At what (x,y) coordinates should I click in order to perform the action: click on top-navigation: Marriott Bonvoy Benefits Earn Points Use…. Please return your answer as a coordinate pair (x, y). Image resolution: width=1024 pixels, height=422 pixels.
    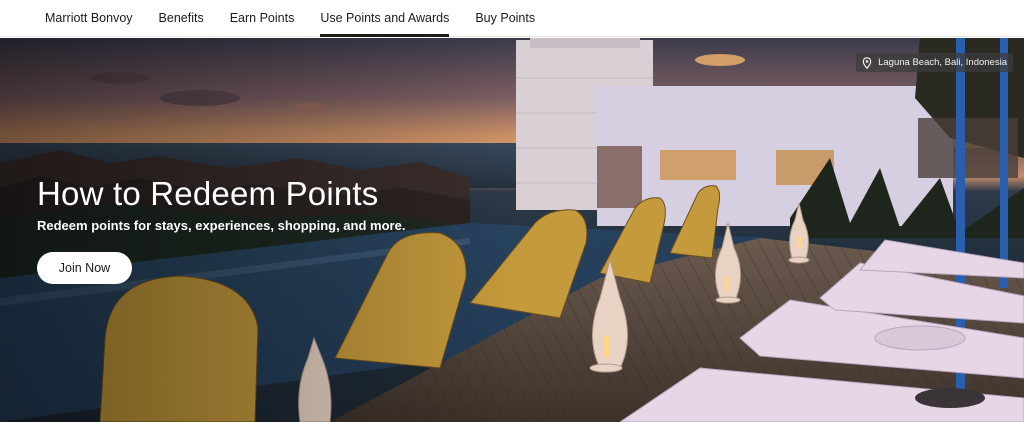
    Looking at the image, I should click on (512, 18).